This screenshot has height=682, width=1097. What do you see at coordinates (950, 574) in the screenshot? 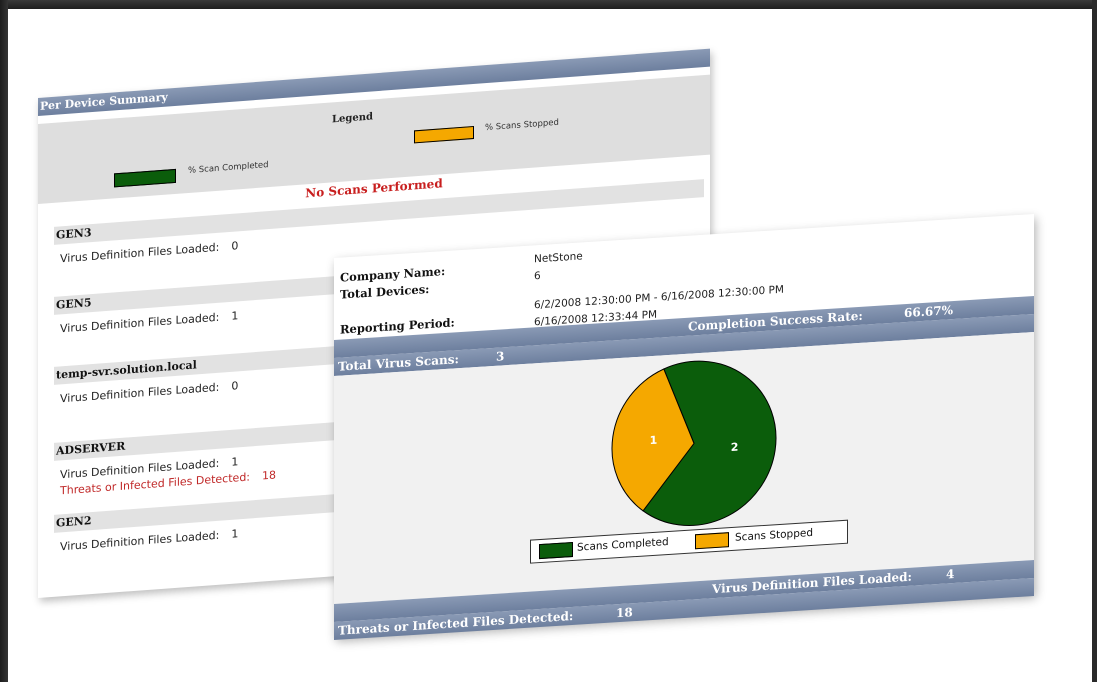
I see `definitions-summary-value: 4` at bounding box center [950, 574].